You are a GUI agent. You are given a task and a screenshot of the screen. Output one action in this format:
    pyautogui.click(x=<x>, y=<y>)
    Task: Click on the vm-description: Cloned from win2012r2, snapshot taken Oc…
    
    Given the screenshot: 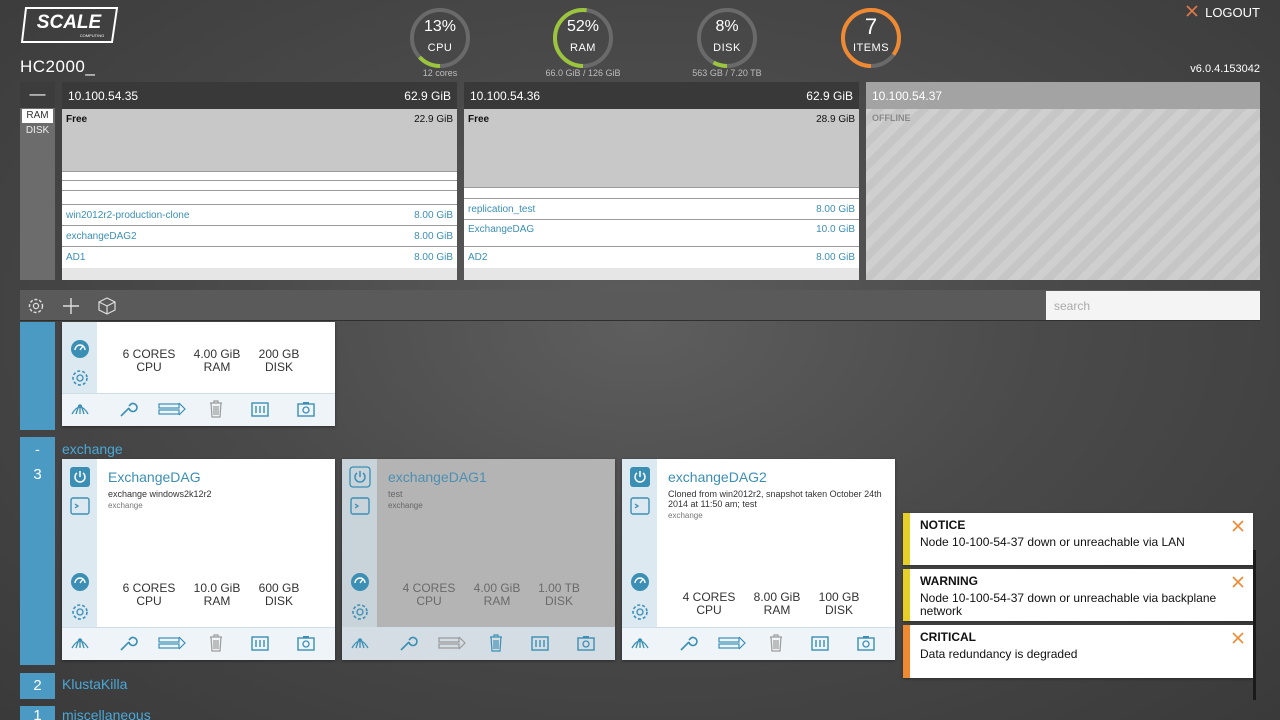 What is the action you would take?
    pyautogui.click(x=775, y=499)
    